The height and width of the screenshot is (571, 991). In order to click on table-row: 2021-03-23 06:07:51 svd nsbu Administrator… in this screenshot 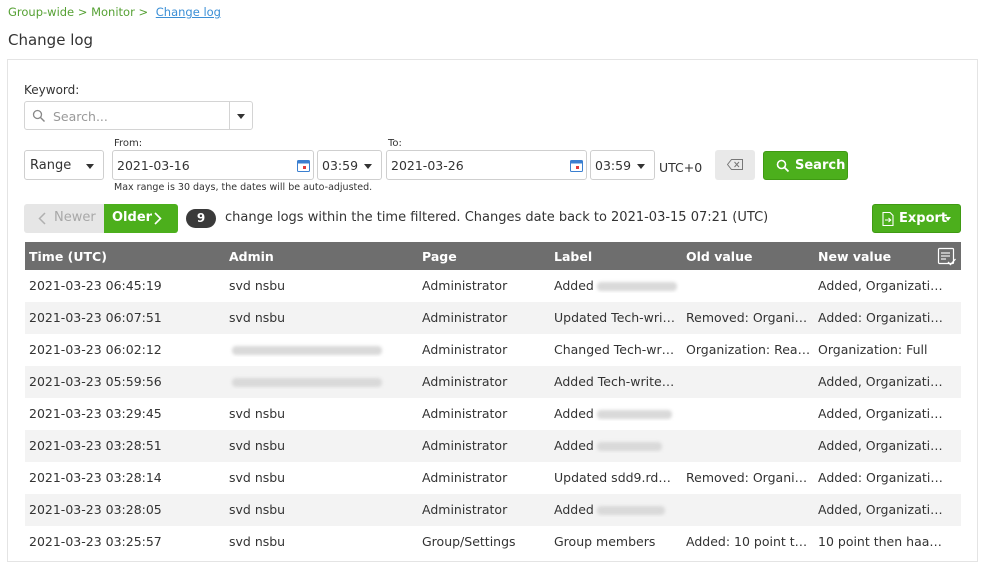, I will do `click(493, 318)`.